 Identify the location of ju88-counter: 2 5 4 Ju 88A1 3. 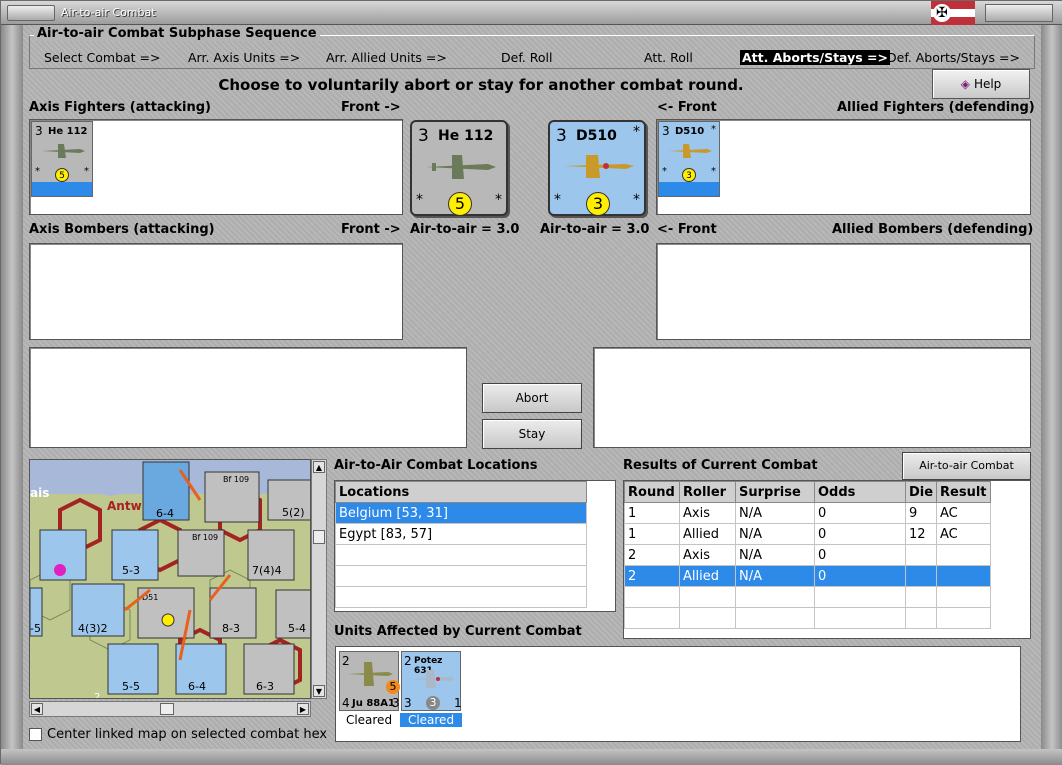
(369, 681).